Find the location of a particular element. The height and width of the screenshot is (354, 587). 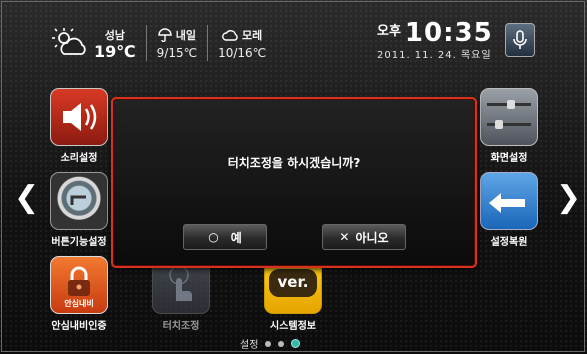

voice-button is located at coordinates (520, 40).